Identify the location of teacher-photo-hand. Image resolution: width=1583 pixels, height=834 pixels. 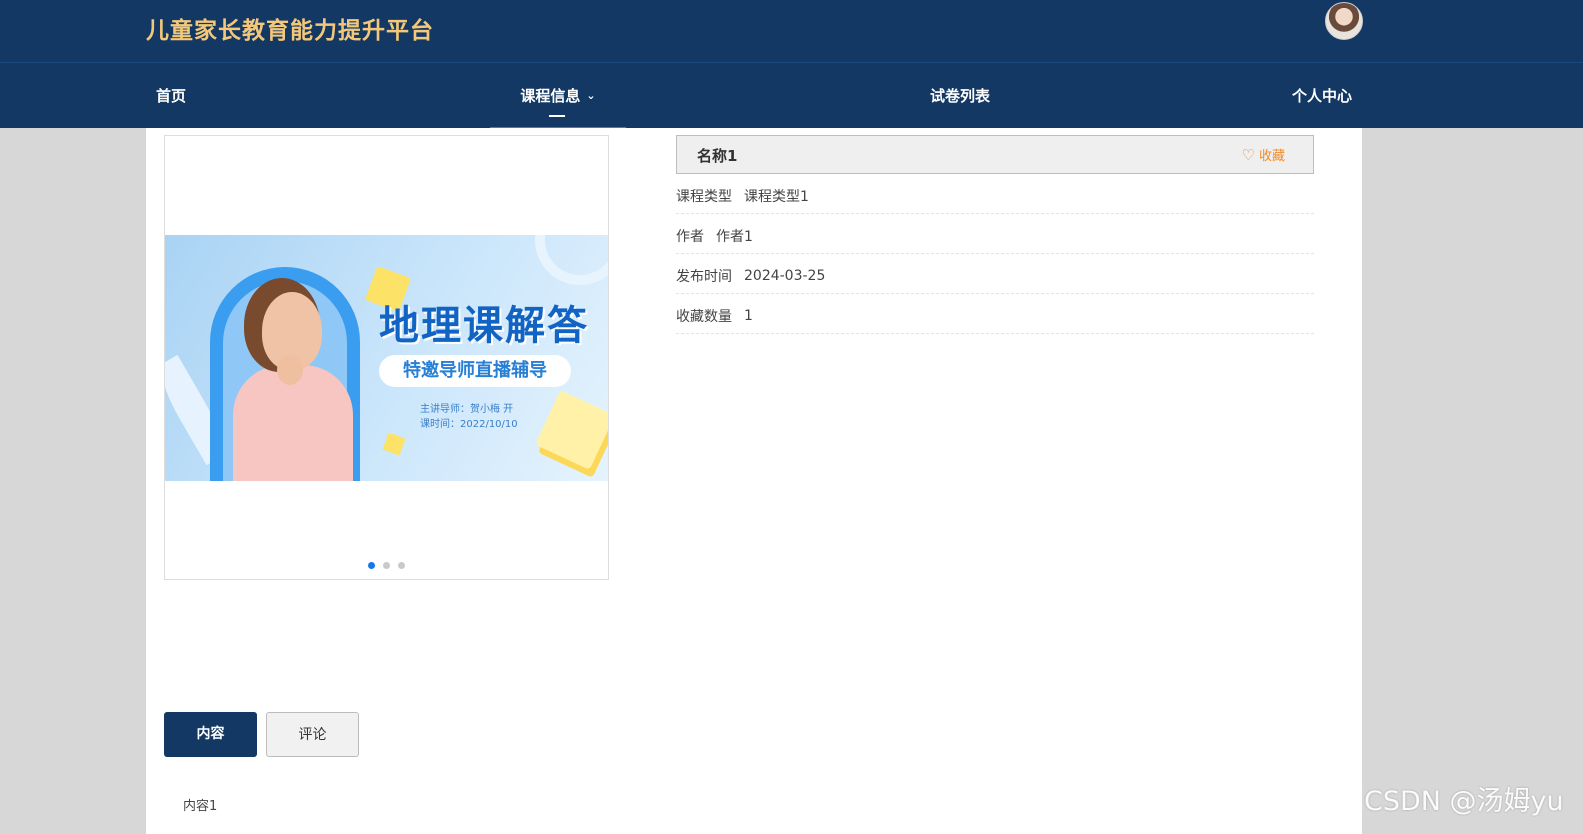
(290, 370).